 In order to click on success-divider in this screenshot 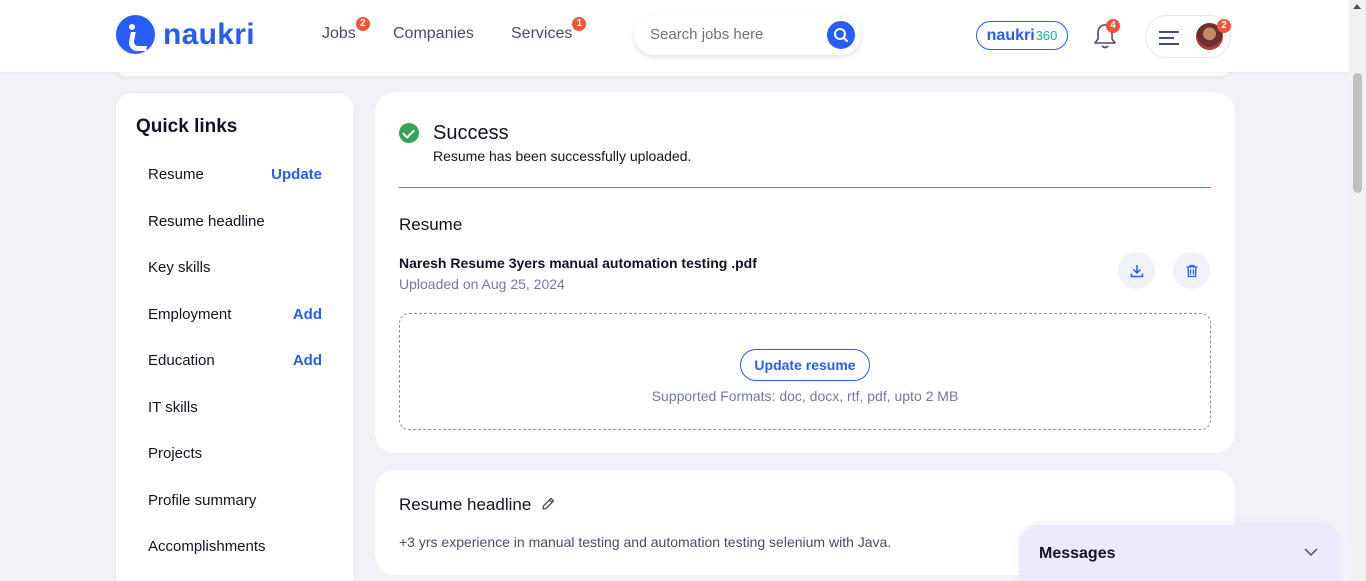, I will do `click(805, 187)`.